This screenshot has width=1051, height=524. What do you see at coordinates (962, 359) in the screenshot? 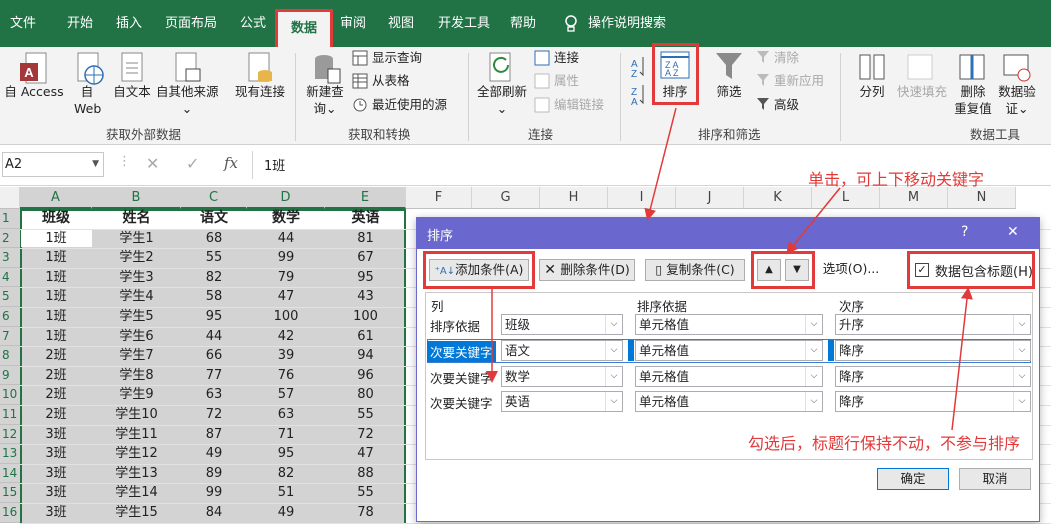
I see `arrow-headers` at bounding box center [962, 359].